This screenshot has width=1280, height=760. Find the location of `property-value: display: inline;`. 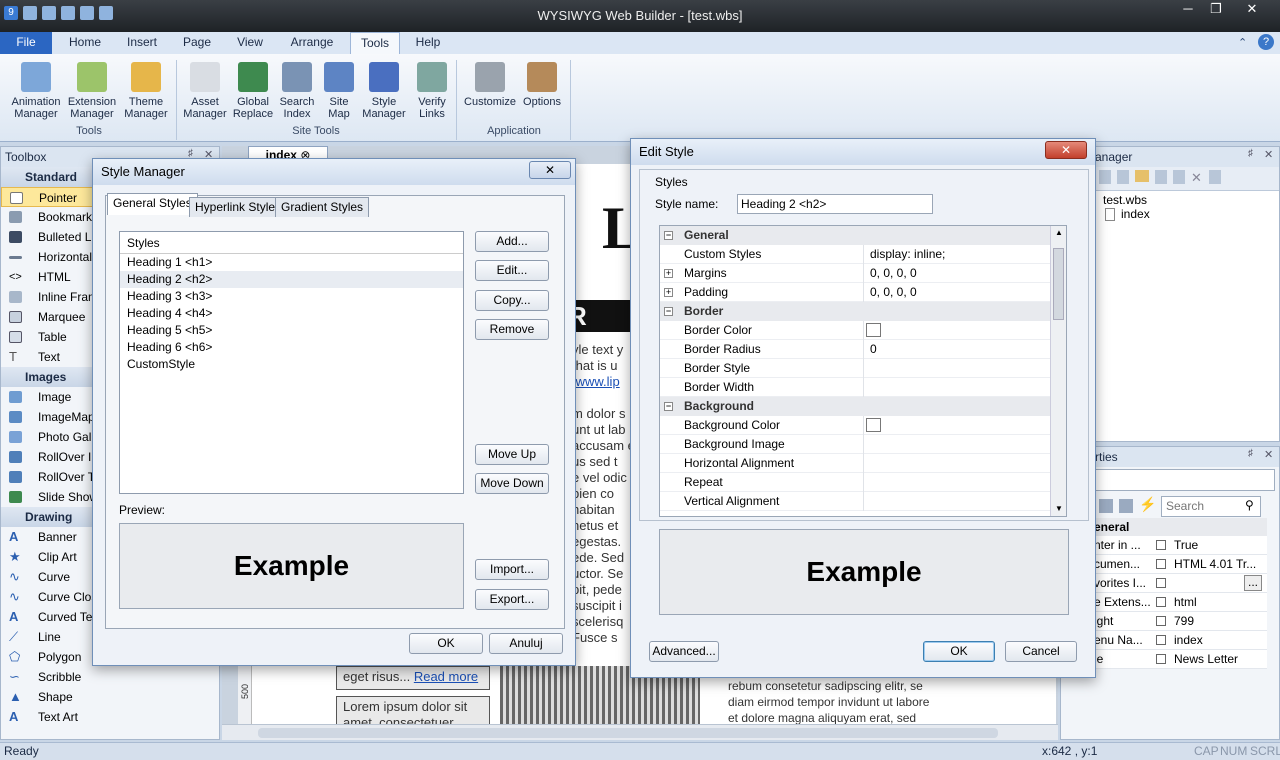

property-value: display: inline; is located at coordinates (905, 254).